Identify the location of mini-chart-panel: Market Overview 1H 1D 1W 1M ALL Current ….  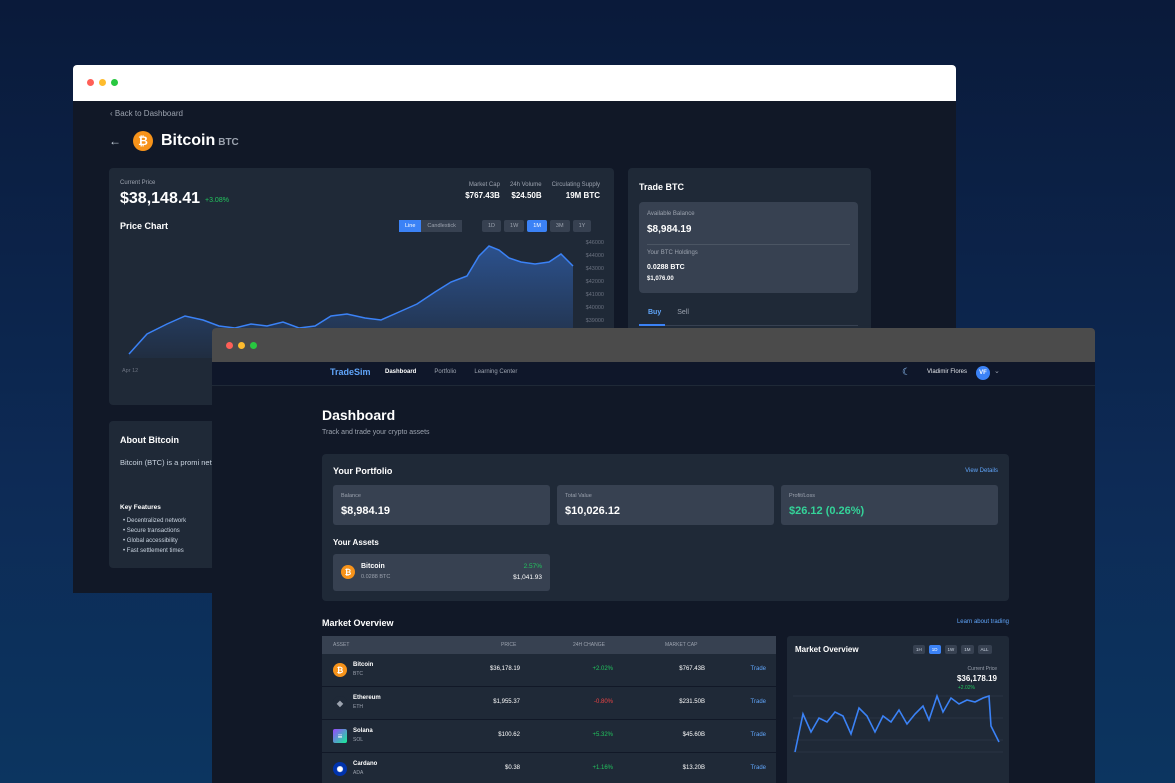
(898, 709).